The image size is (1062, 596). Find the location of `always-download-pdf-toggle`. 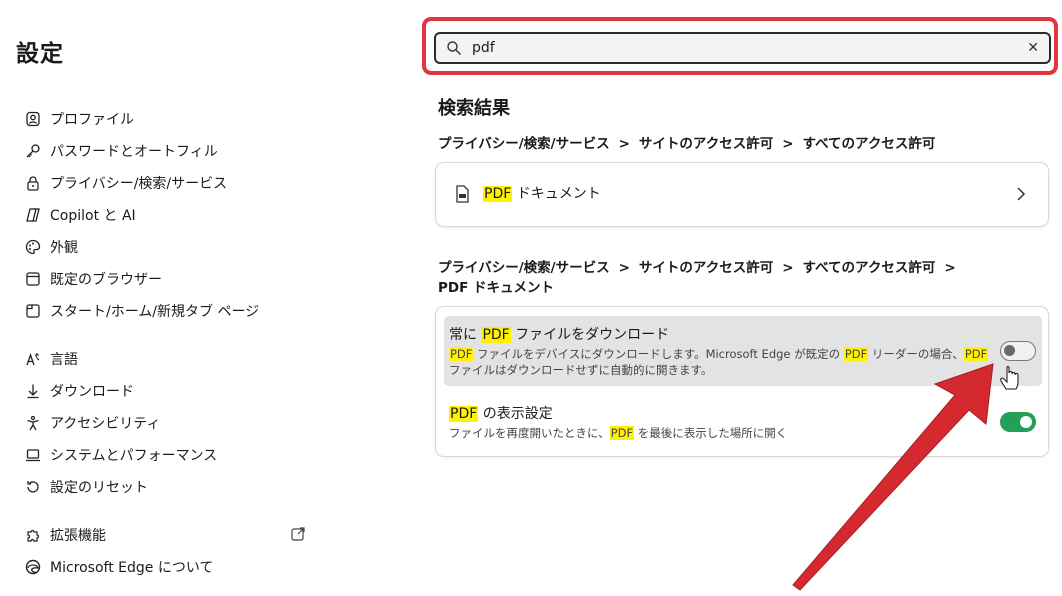

always-download-pdf-toggle is located at coordinates (1018, 351).